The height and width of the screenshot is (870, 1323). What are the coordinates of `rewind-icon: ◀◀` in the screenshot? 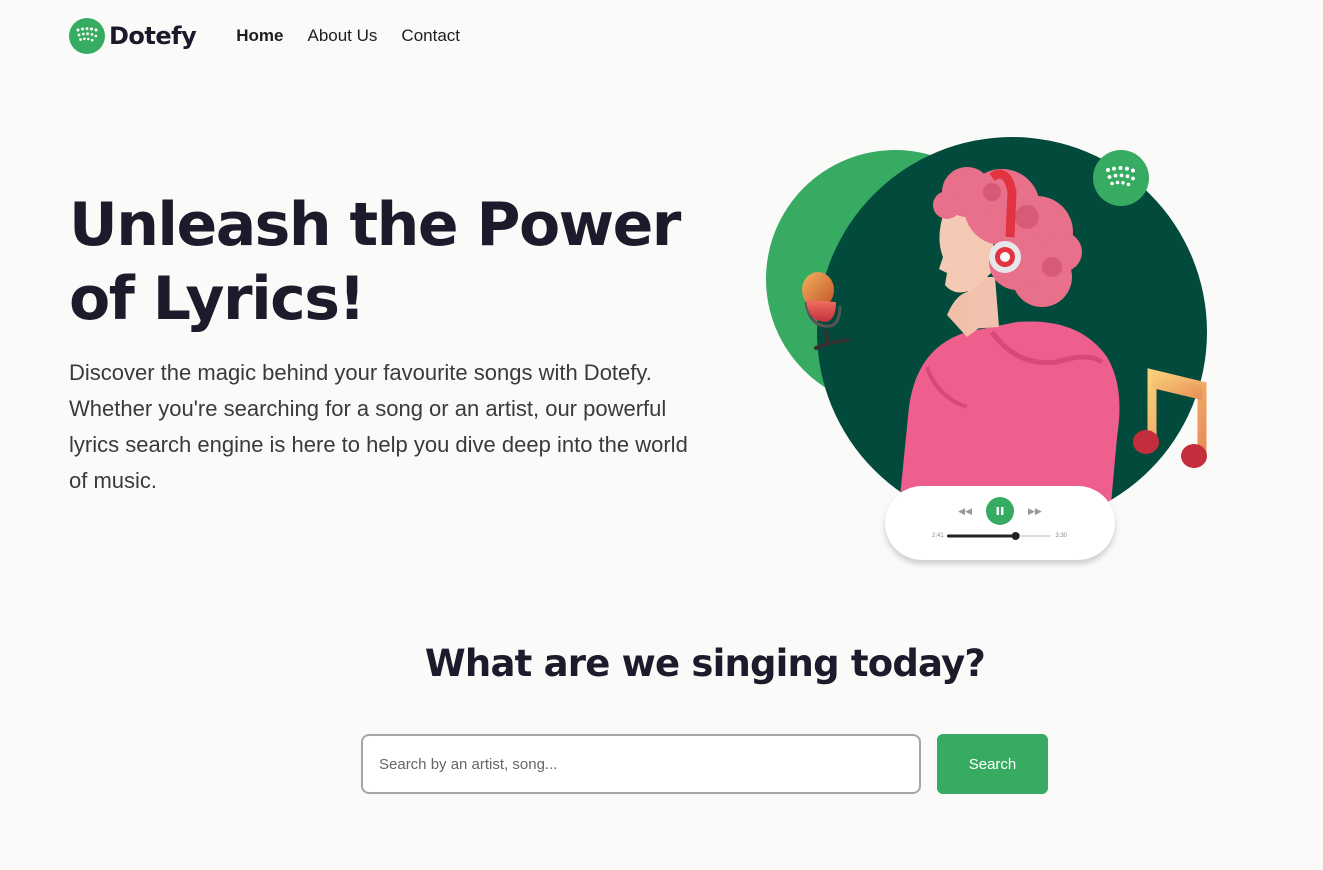 It's located at (965, 511).